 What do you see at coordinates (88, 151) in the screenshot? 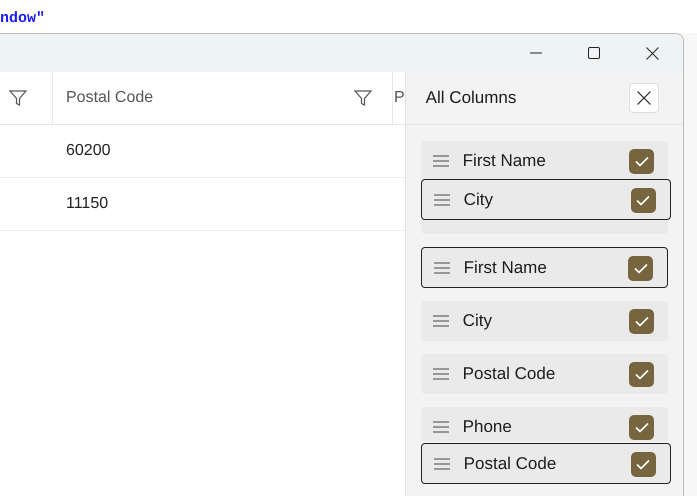
I see `table-cell-text: 60200` at bounding box center [88, 151].